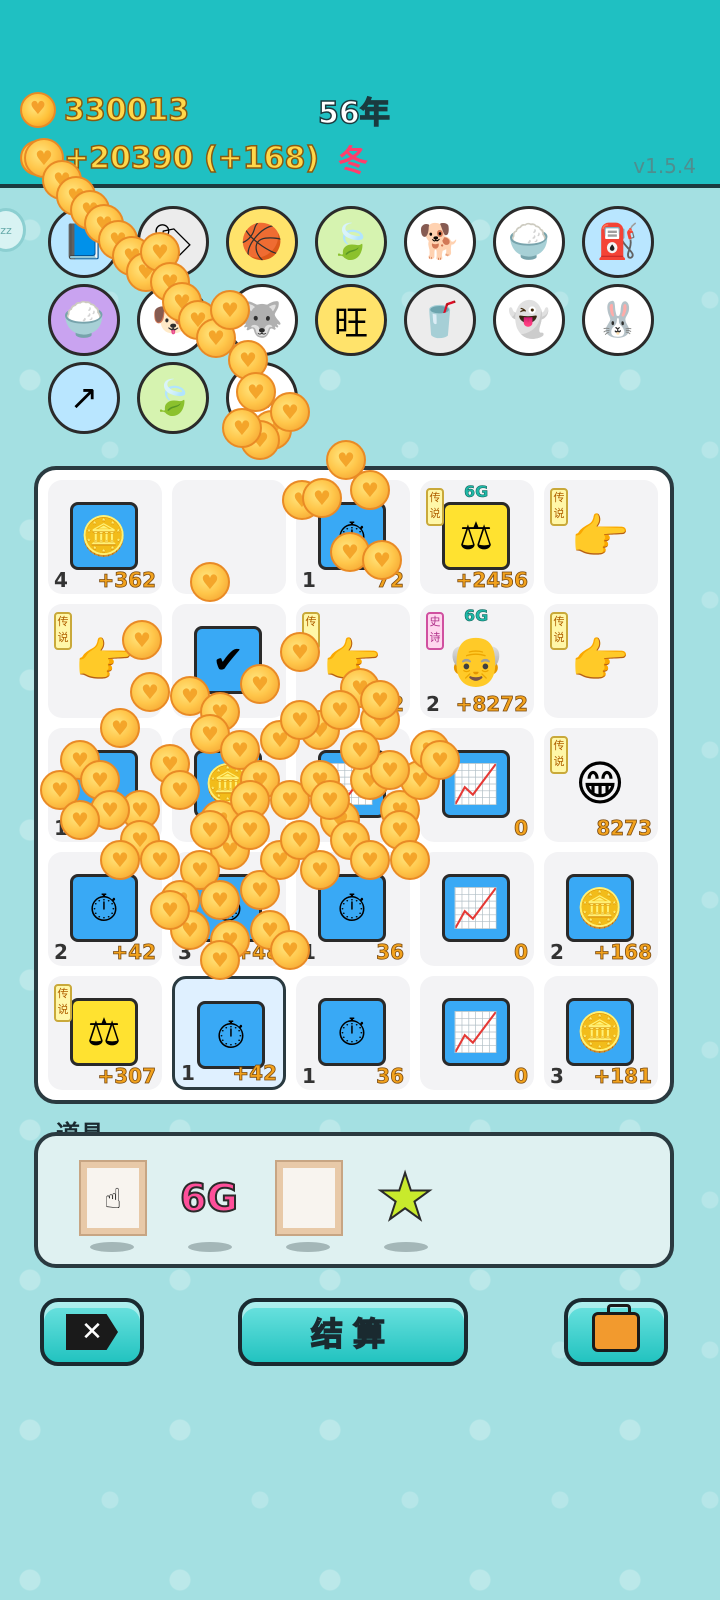 The image size is (720, 1600). Describe the element at coordinates (664, 166) in the screenshot. I see `version-label: v1.5.4` at that location.